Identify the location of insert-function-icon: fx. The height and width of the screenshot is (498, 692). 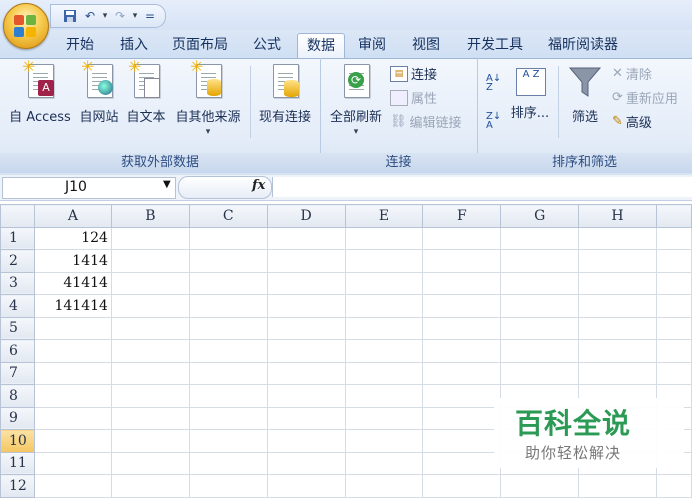
(258, 185).